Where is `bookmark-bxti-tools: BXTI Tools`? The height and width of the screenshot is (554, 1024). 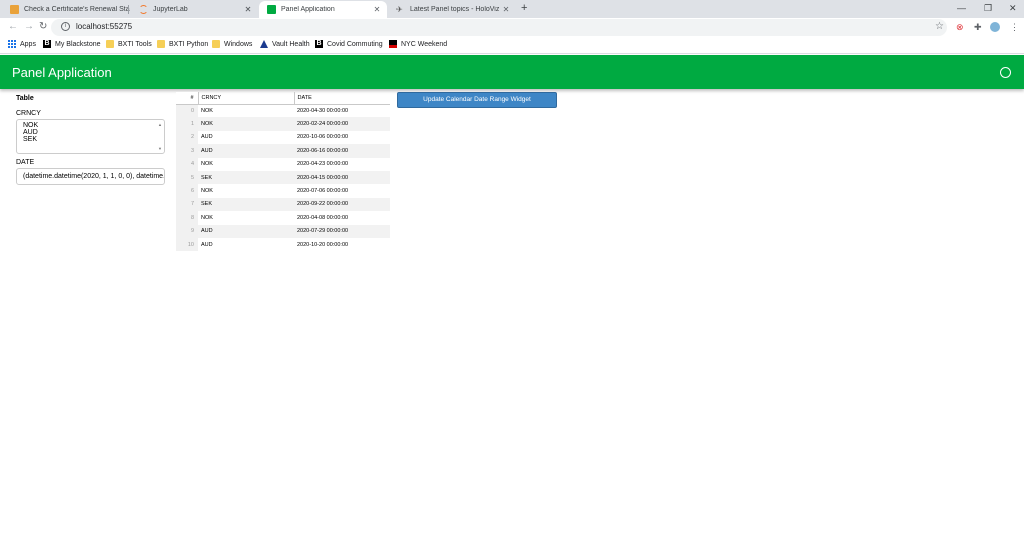 bookmark-bxti-tools: BXTI Tools is located at coordinates (129, 44).